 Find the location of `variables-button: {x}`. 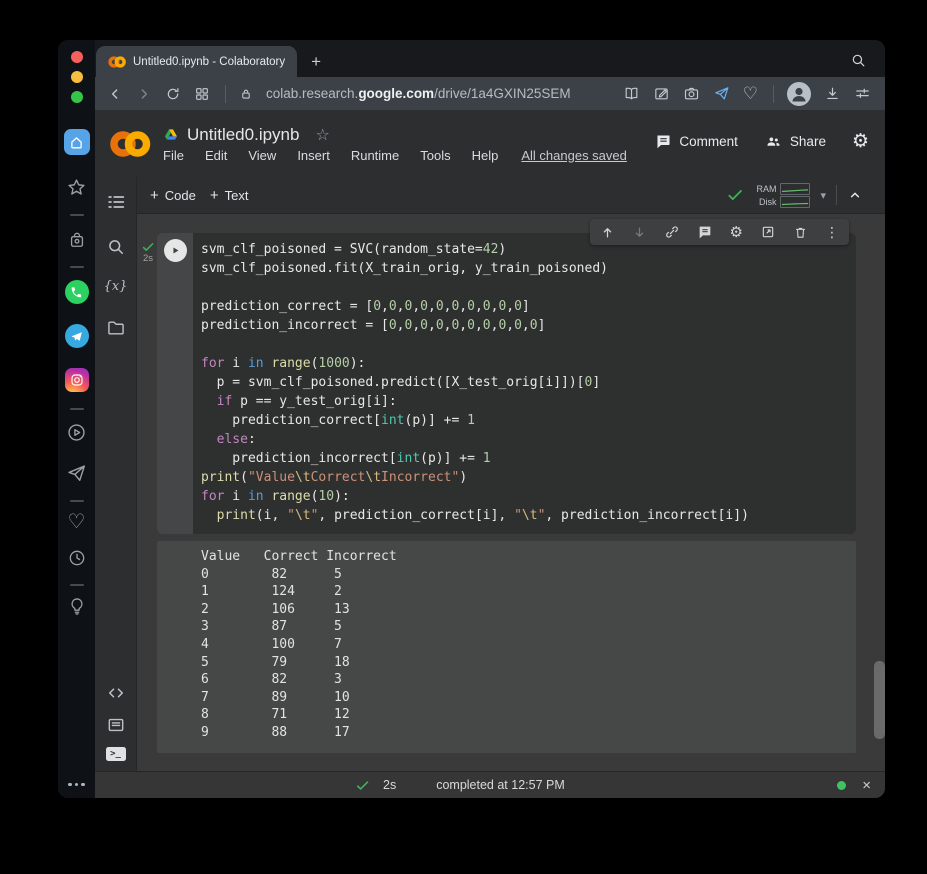

variables-button: {x} is located at coordinates (116, 286).